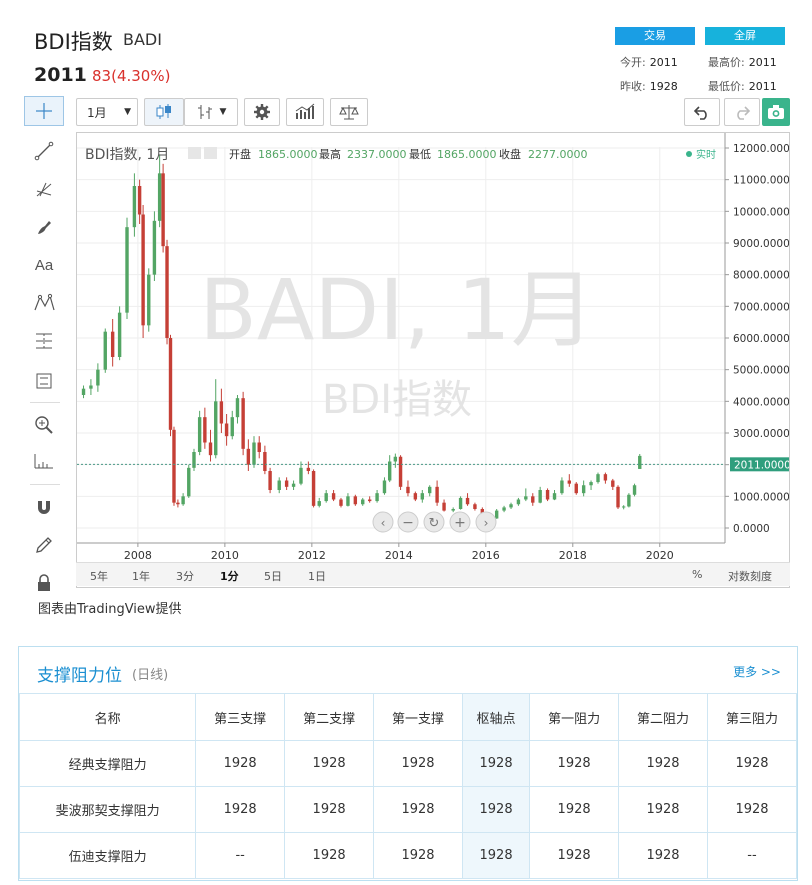  Describe the element at coordinates (697, 574) in the screenshot. I see `percent-scale-toggle: %` at that location.